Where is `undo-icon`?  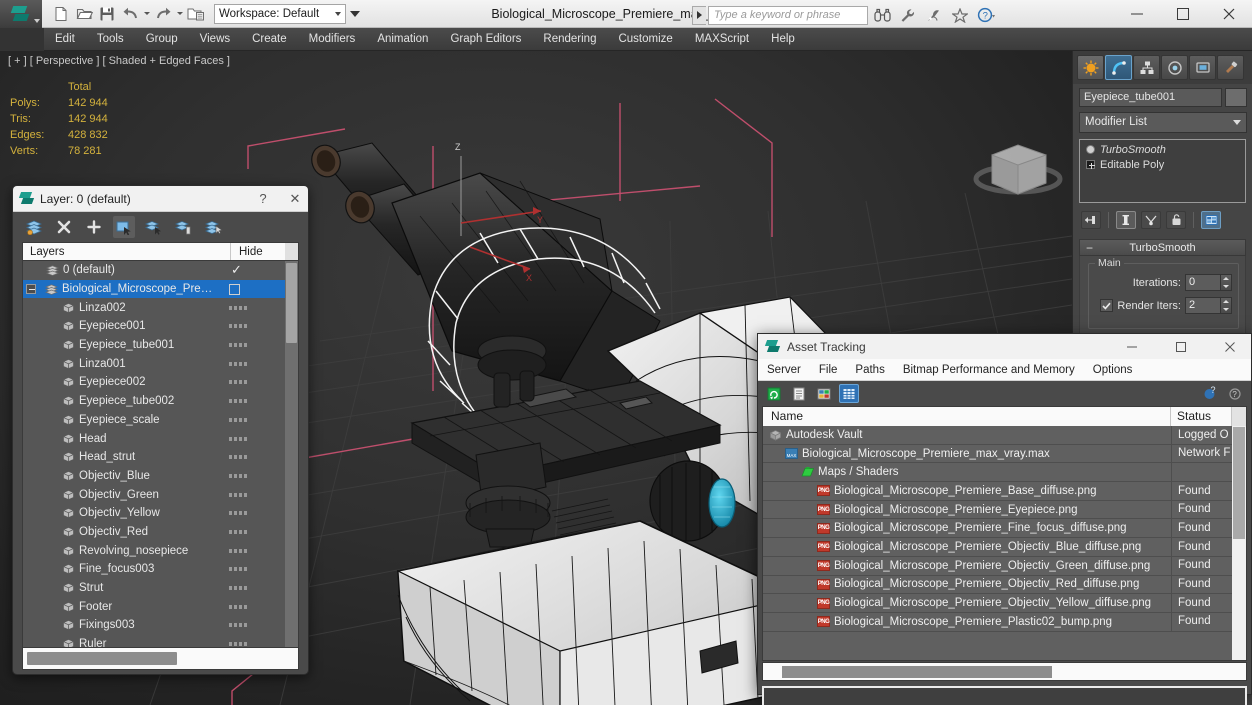 undo-icon is located at coordinates (130, 14).